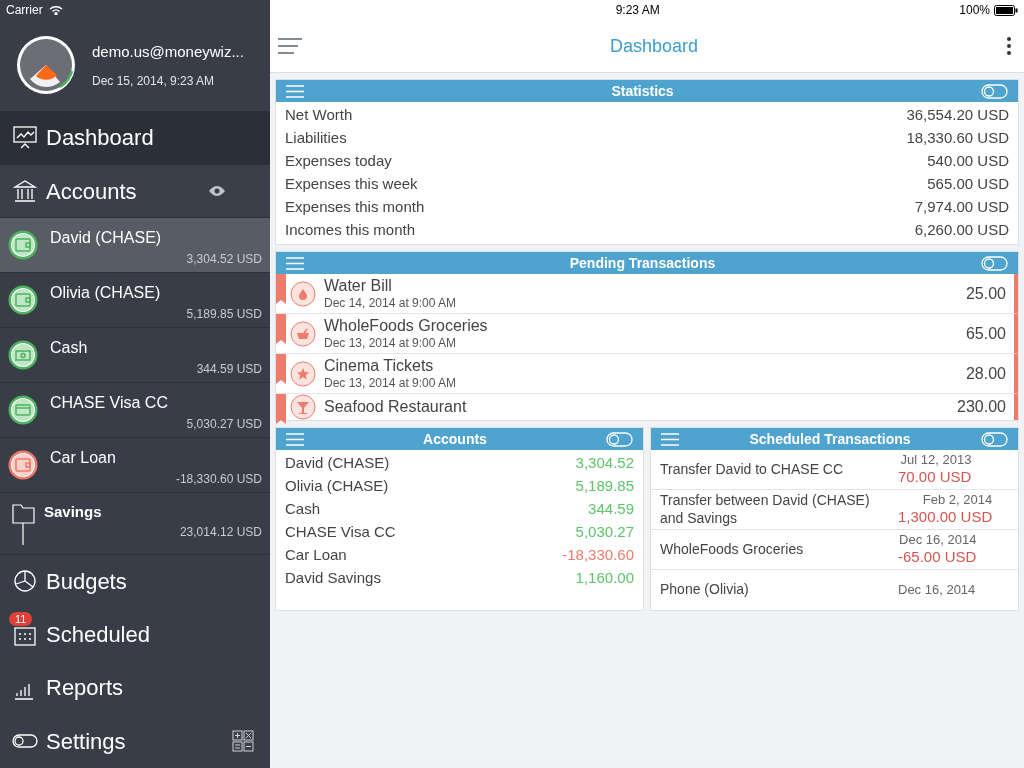  What do you see at coordinates (217, 191) in the screenshot?
I see `eye-icon` at bounding box center [217, 191].